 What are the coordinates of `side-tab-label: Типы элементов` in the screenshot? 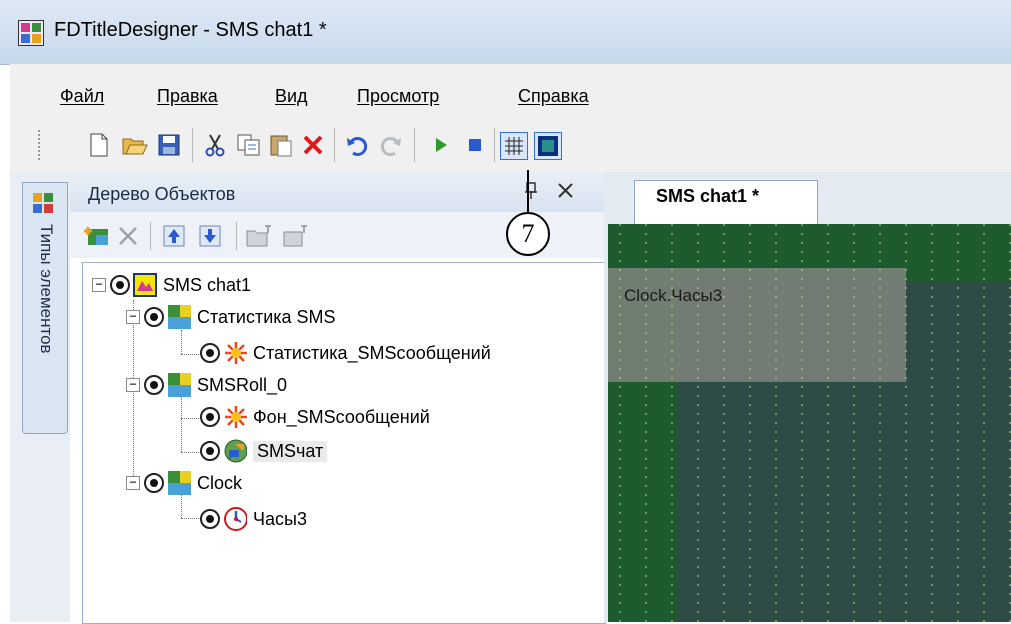 It's located at (46, 289).